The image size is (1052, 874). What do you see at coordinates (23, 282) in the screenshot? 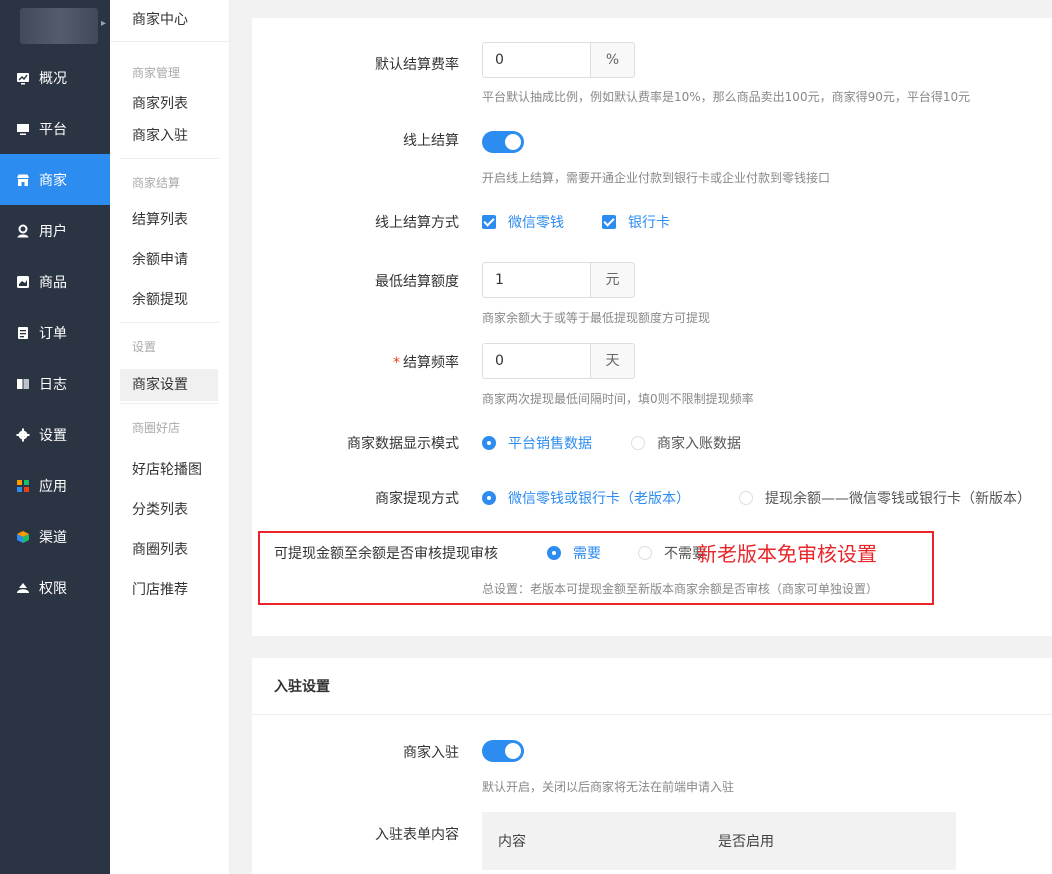
I see `goods-icon` at bounding box center [23, 282].